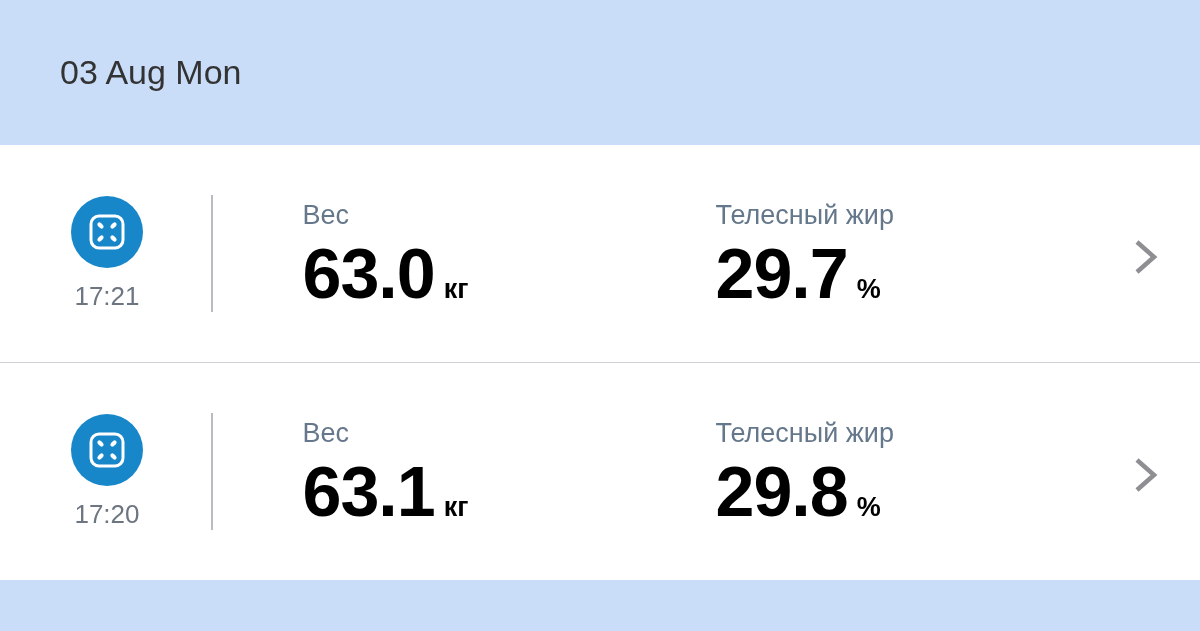  I want to click on time-label: 17:21, so click(107, 296).